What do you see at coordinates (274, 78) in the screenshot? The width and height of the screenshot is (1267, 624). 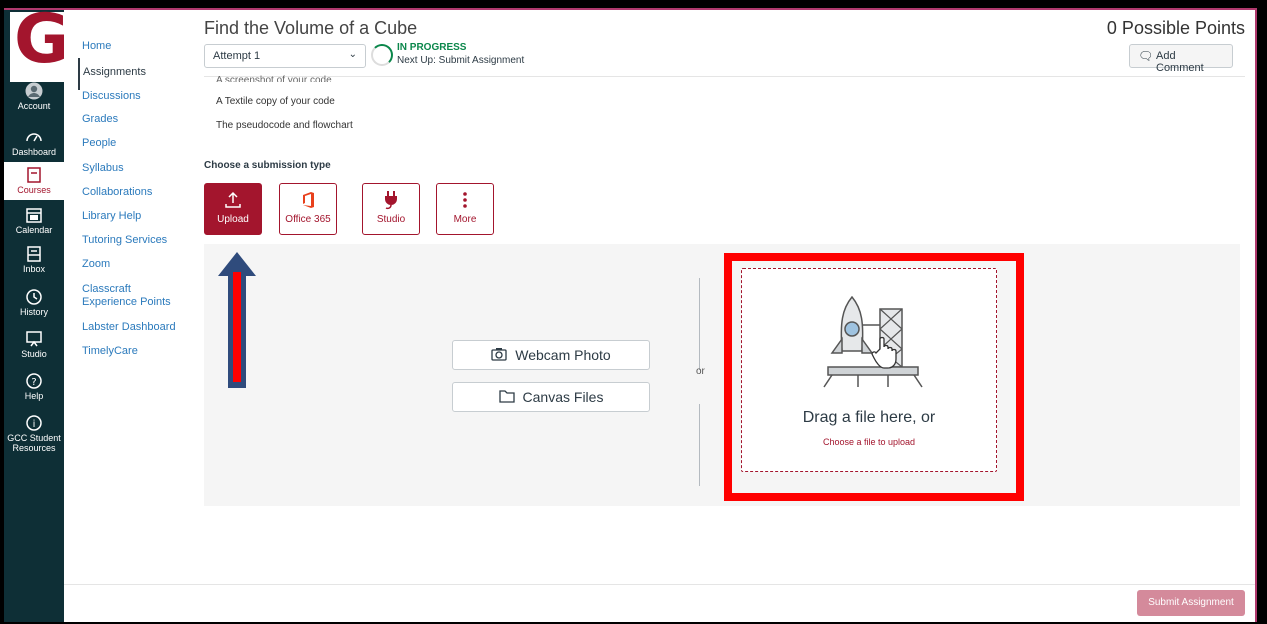 I see `requirement-clipped: A screenshot of your code` at bounding box center [274, 78].